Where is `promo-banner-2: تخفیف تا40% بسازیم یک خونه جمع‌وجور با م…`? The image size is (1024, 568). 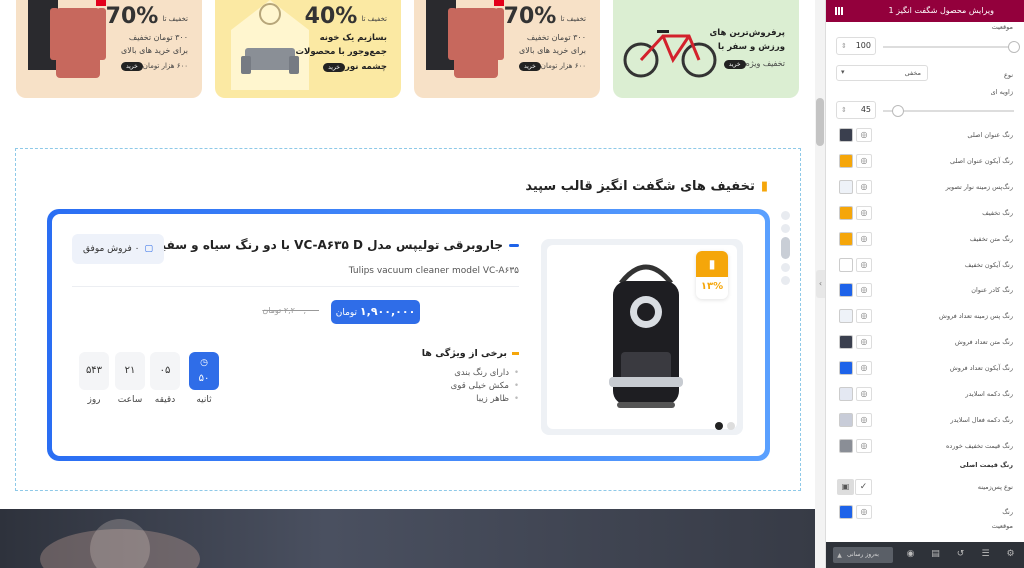
promo-banner-2: تخفیف تا40% بسازیم یک خونه جمع‌وجور با م… is located at coordinates (308, 49).